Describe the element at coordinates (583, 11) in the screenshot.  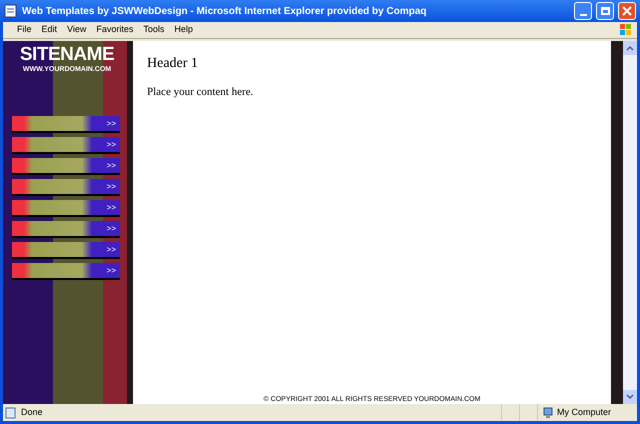
I see `minimize-button` at that location.